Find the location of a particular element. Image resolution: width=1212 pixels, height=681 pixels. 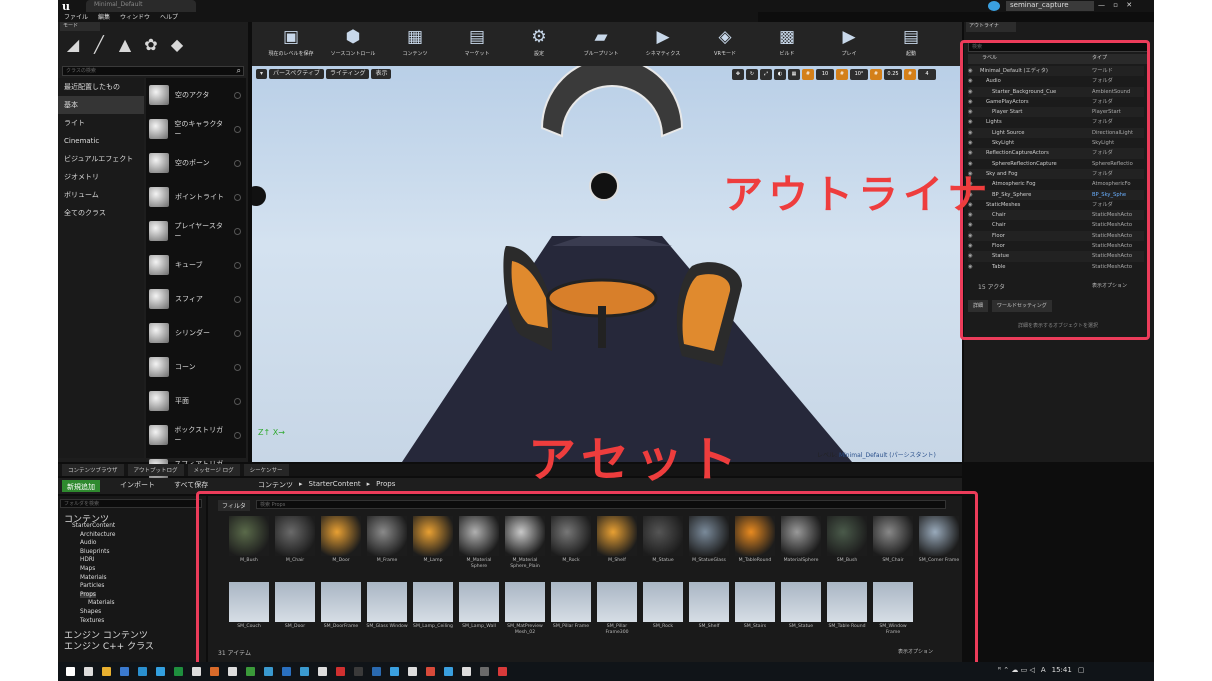

geometry-mode-icon: ◆ is located at coordinates (177, 45).